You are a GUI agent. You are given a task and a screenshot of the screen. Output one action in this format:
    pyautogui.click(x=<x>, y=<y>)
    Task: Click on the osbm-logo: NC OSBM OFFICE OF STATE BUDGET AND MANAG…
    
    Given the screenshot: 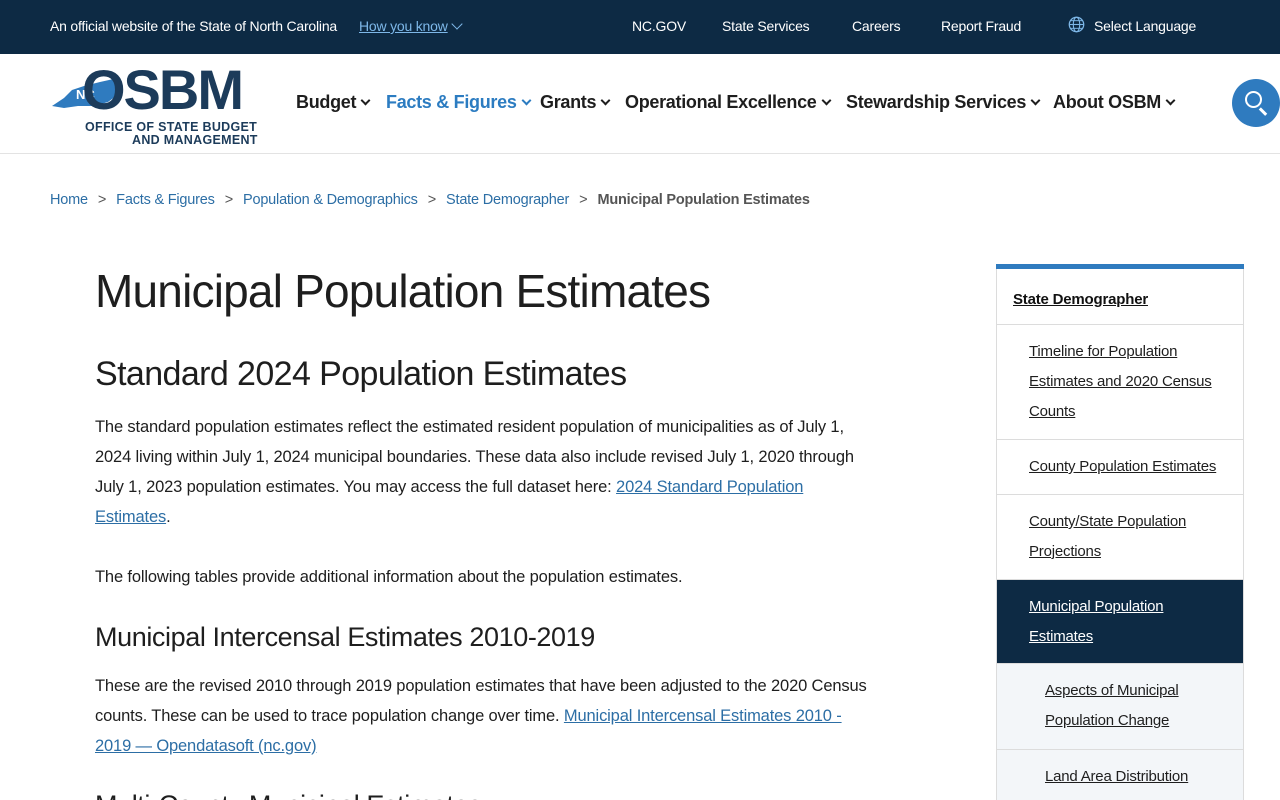 What is the action you would take?
    pyautogui.click(x=161, y=102)
    